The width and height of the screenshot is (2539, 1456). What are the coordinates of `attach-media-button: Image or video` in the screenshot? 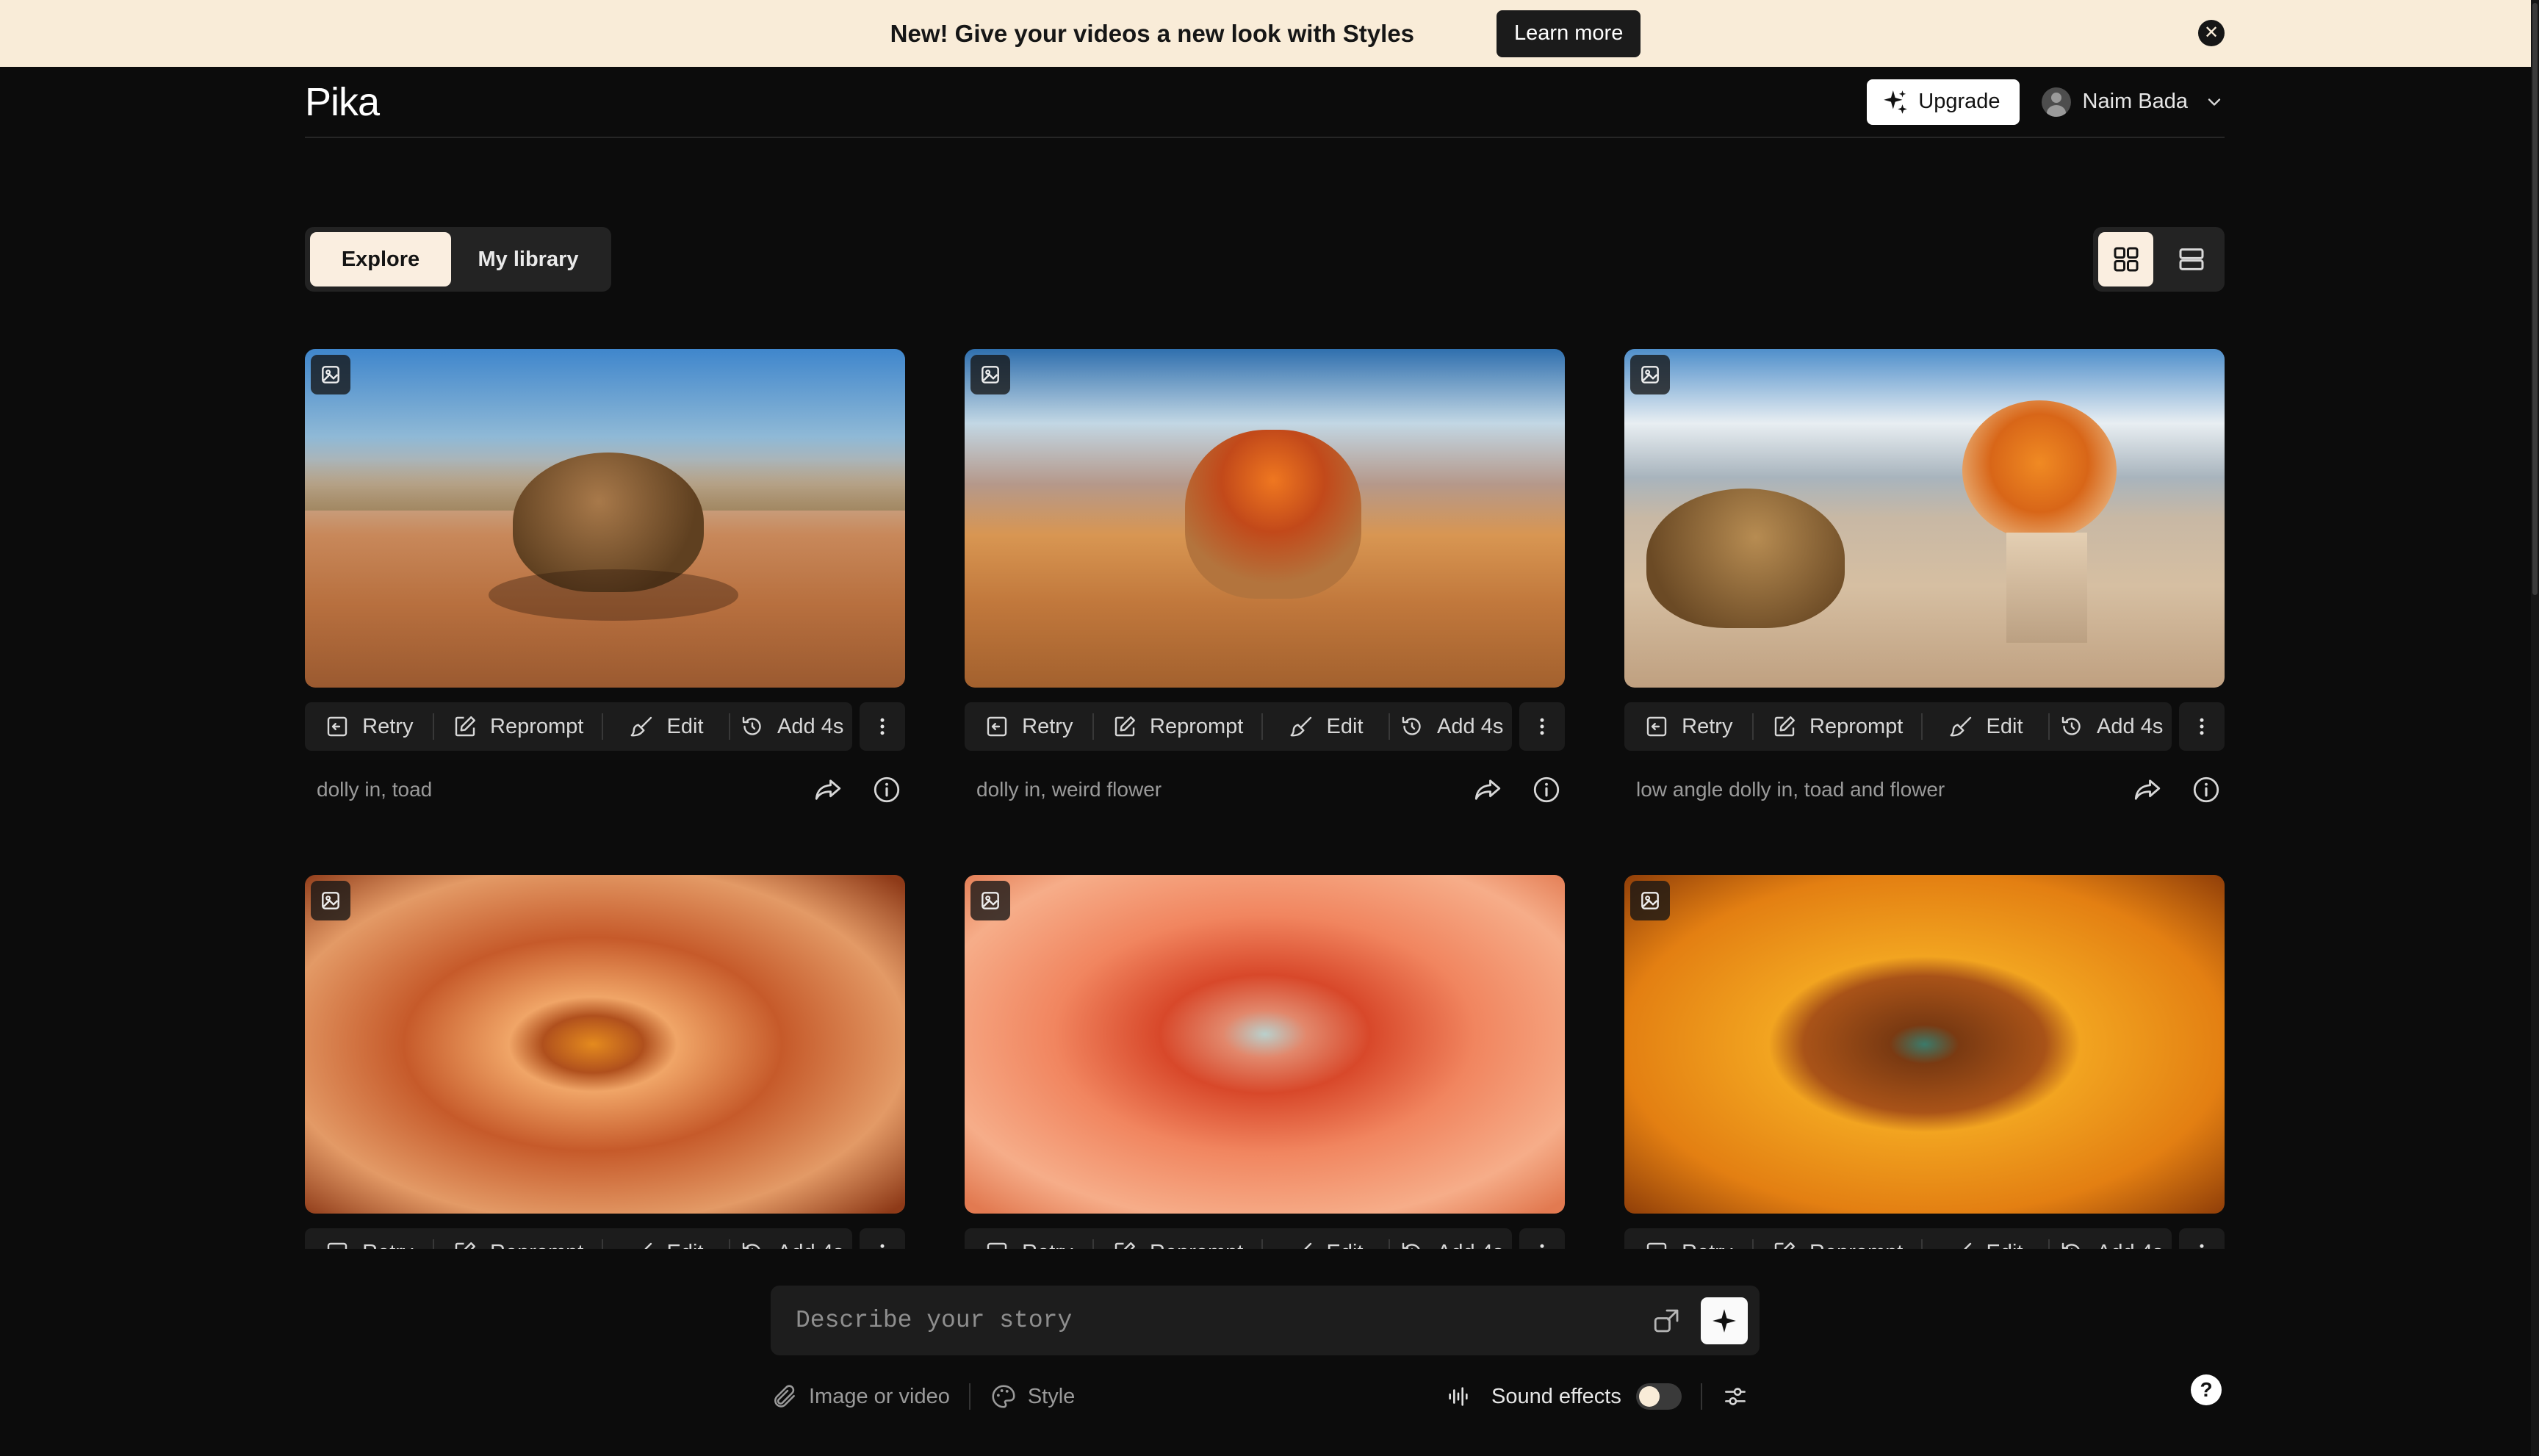 It's located at (860, 1396).